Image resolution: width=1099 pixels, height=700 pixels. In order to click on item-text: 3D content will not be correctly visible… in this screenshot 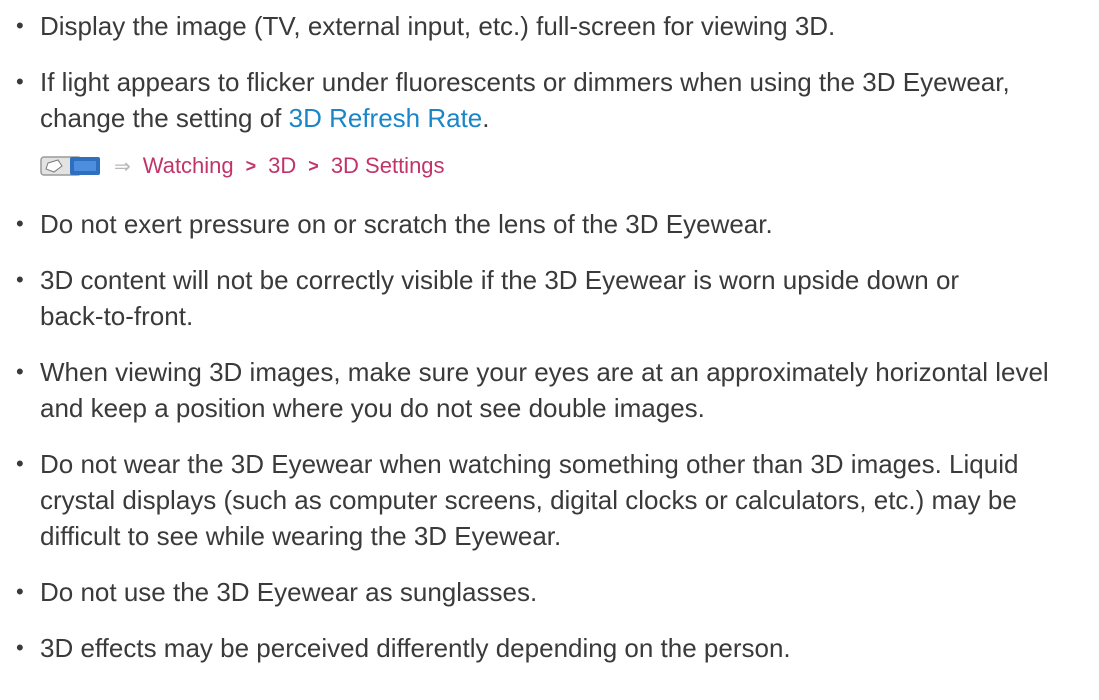, I will do `click(500, 298)`.